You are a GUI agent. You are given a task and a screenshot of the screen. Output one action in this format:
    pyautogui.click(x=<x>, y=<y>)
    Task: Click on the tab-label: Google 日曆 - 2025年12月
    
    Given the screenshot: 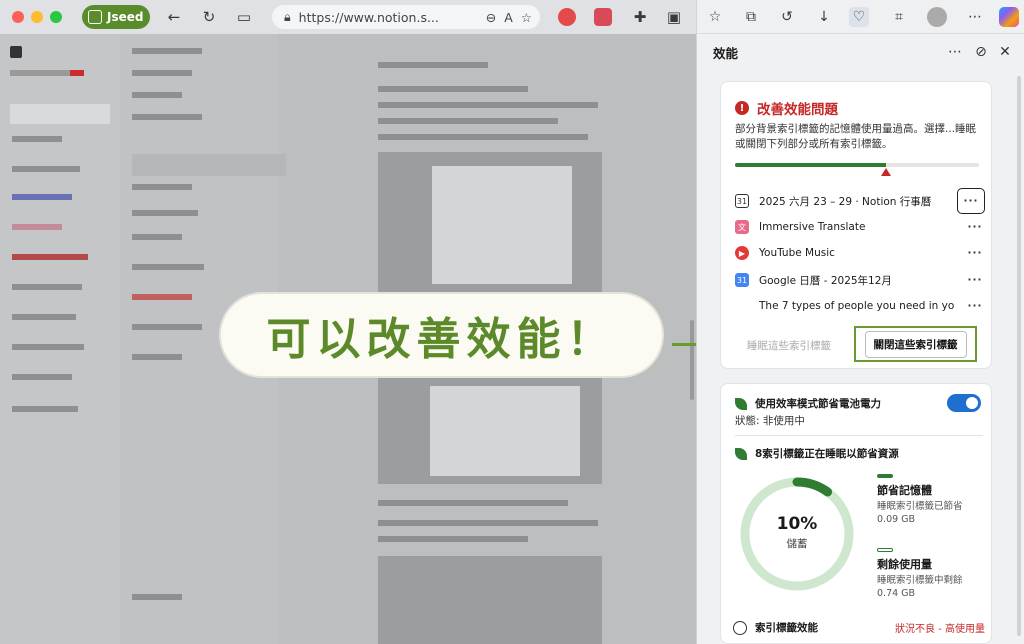 What is the action you would take?
    pyautogui.click(x=825, y=280)
    